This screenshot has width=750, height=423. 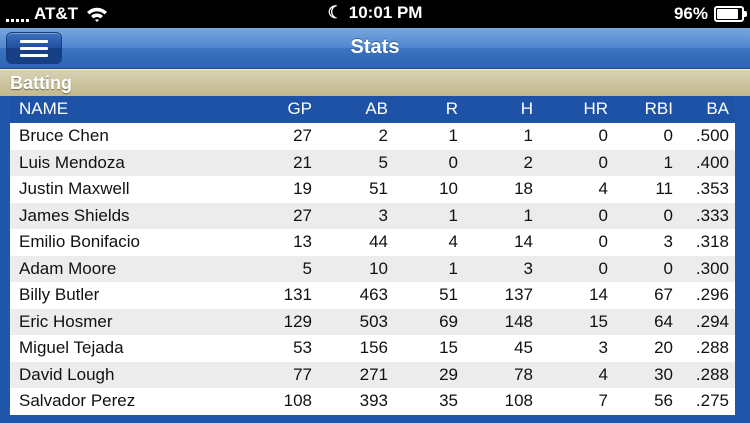 What do you see at coordinates (385, 12) in the screenshot?
I see `time-label: 10:01 PM` at bounding box center [385, 12].